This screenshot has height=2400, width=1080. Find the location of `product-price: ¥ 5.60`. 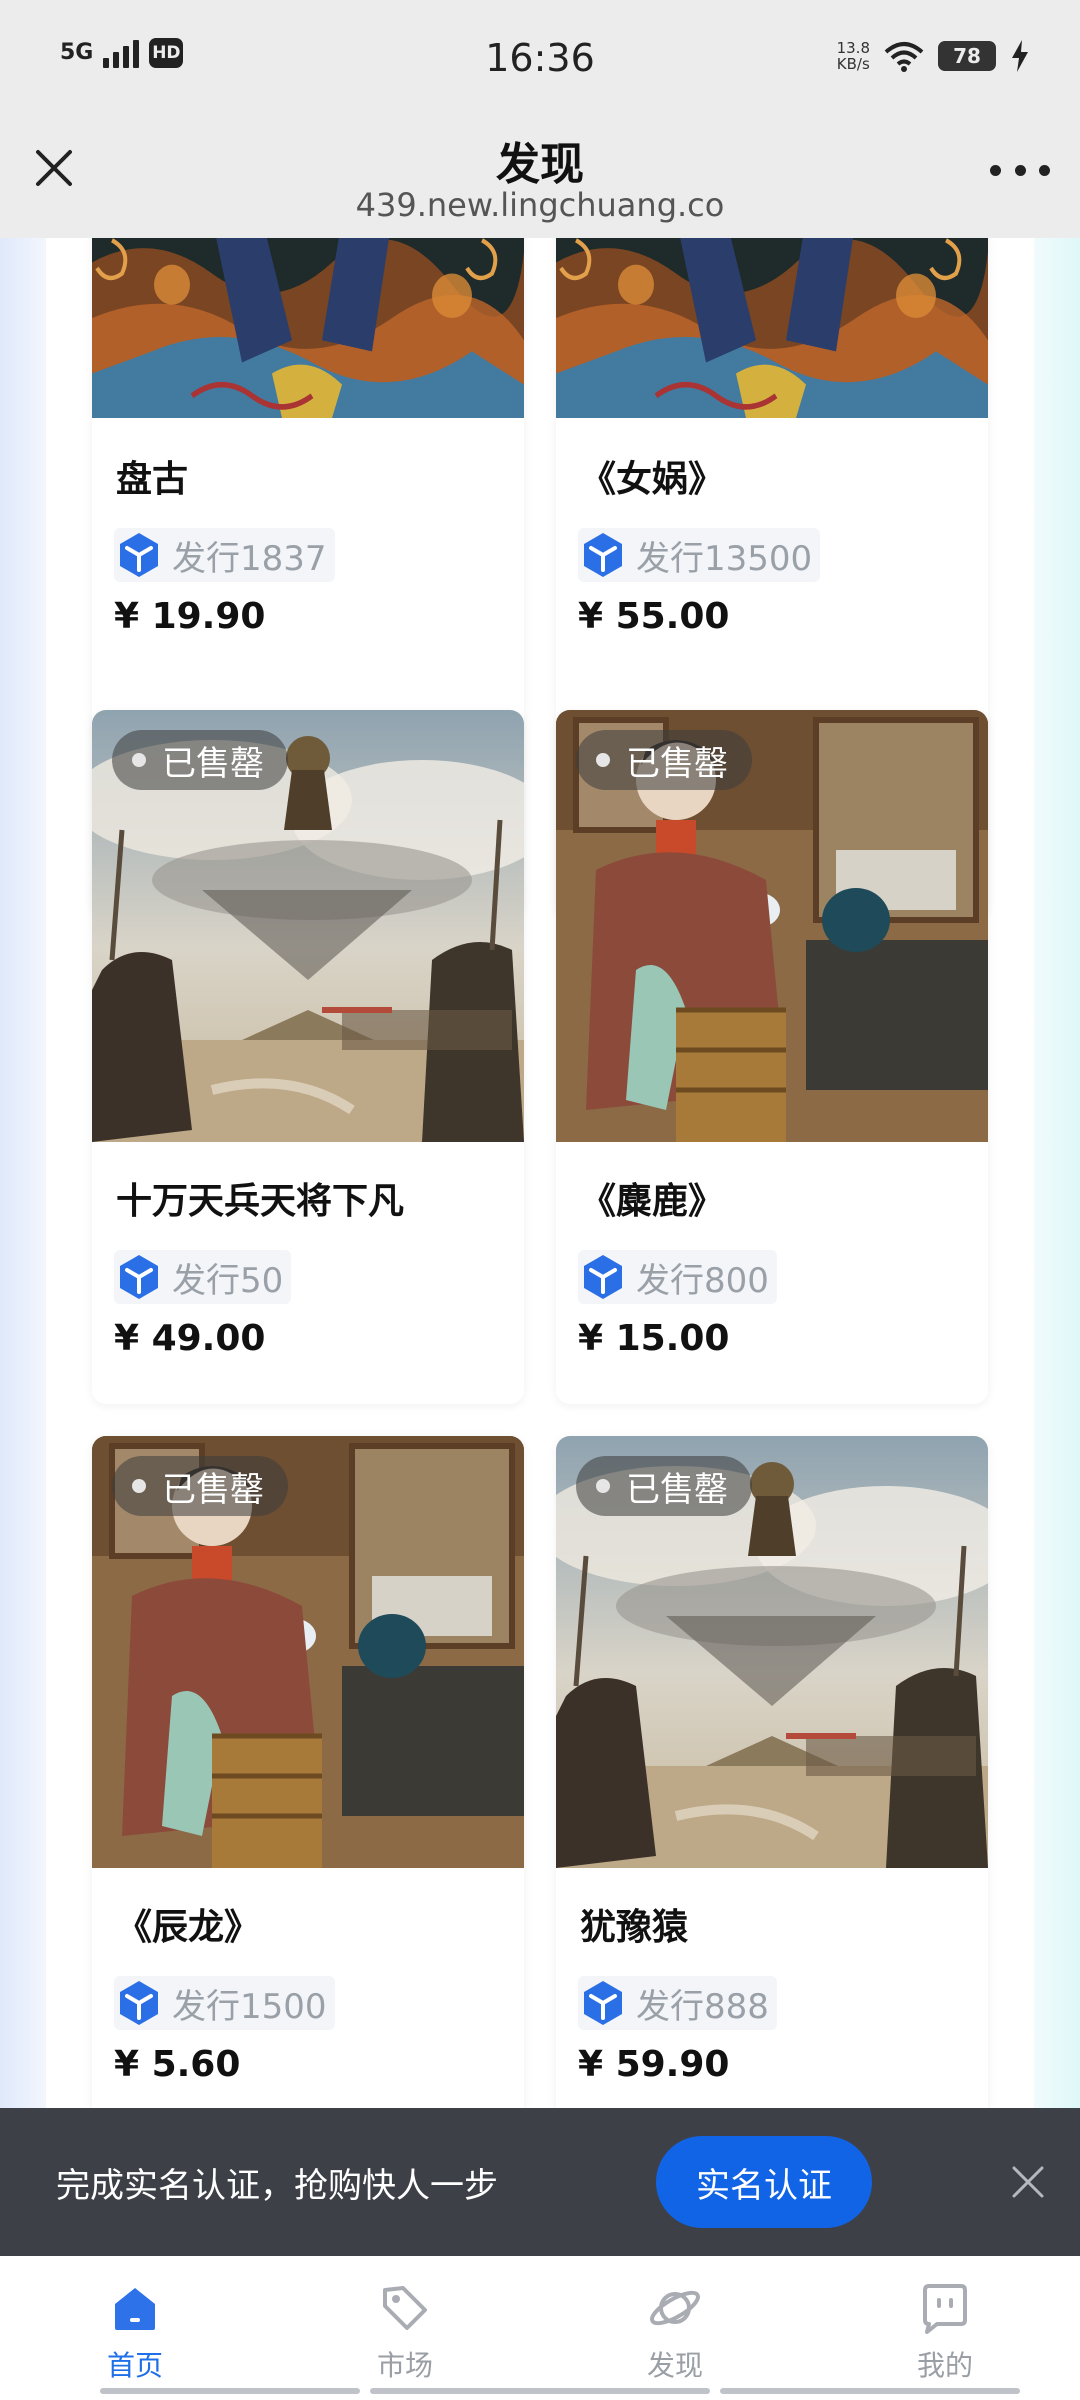

product-price: ¥ 5.60 is located at coordinates (177, 2064).